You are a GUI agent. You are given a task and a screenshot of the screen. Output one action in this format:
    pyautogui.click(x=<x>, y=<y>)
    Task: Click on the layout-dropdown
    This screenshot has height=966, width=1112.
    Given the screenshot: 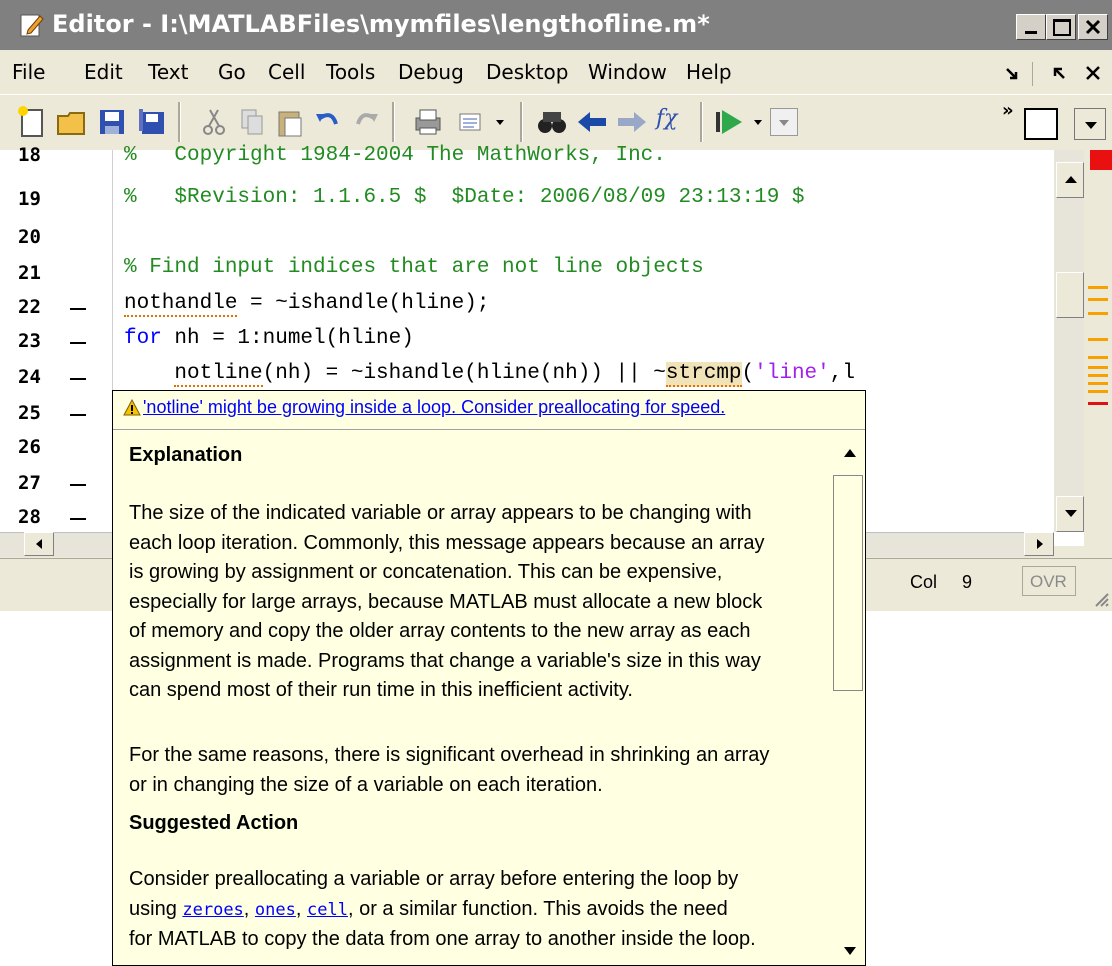 What is the action you would take?
    pyautogui.click(x=1090, y=124)
    